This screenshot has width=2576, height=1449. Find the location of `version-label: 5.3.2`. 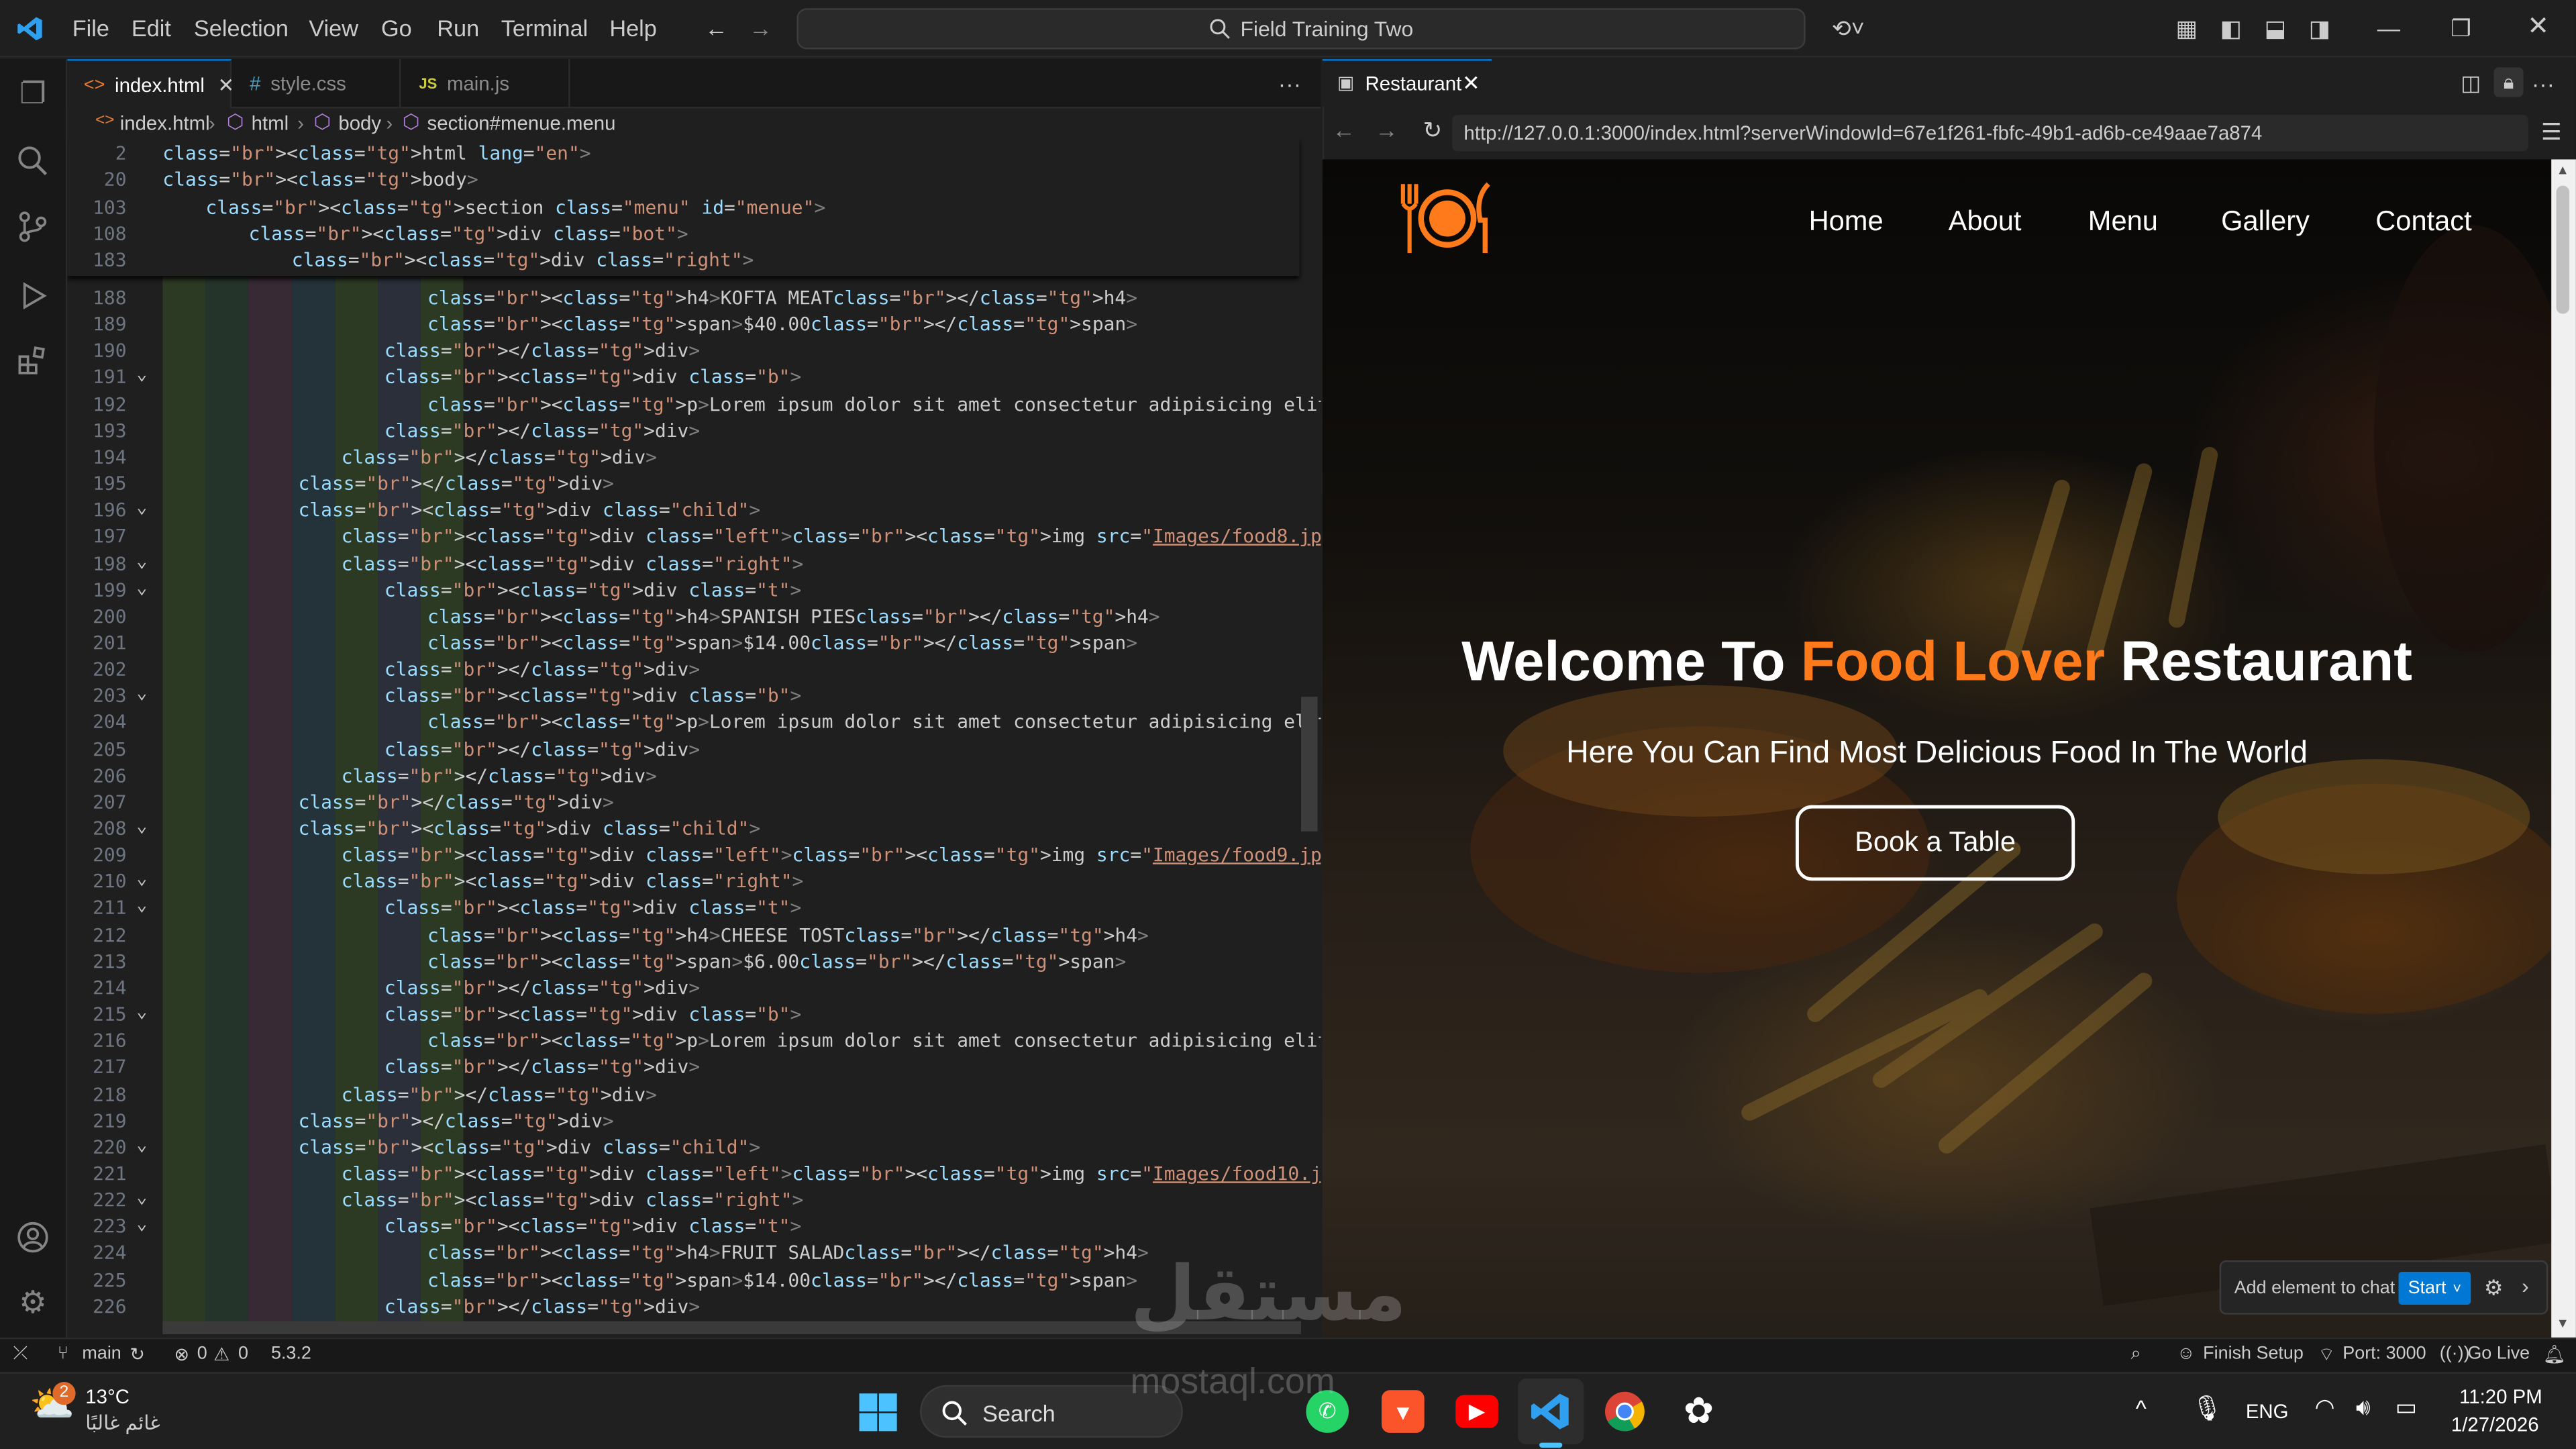

version-label: 5.3.2 is located at coordinates (291, 1354).